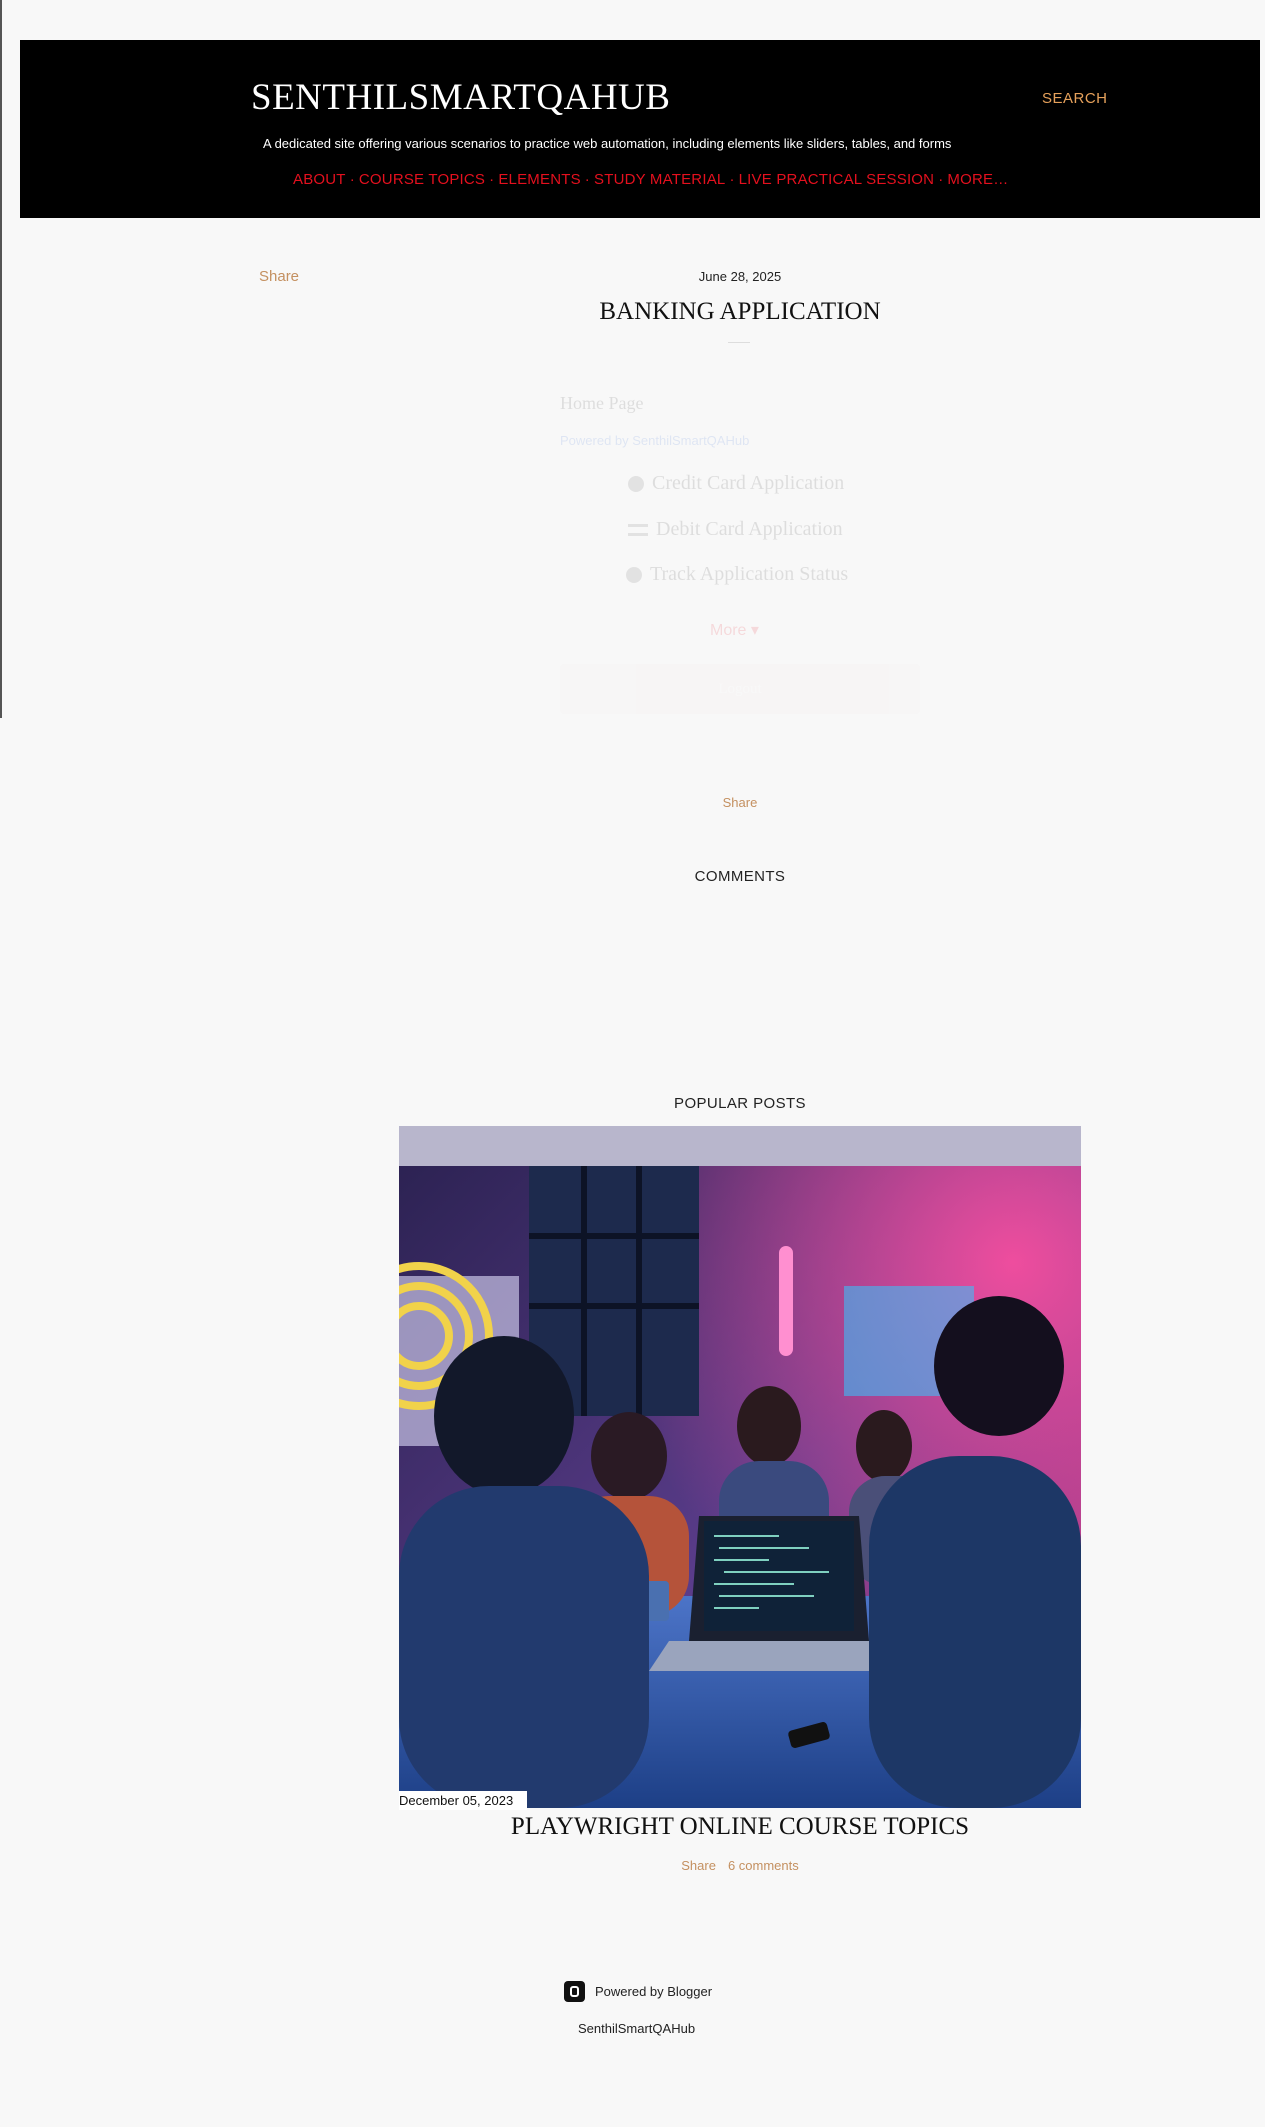  I want to click on post-title: BANKING APPLICATION, so click(632, 312).